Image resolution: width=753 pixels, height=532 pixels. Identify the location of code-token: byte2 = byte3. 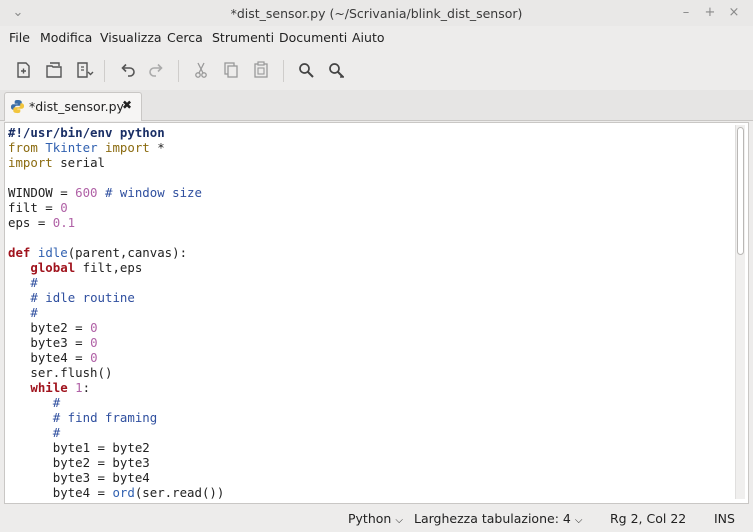
(79, 462).